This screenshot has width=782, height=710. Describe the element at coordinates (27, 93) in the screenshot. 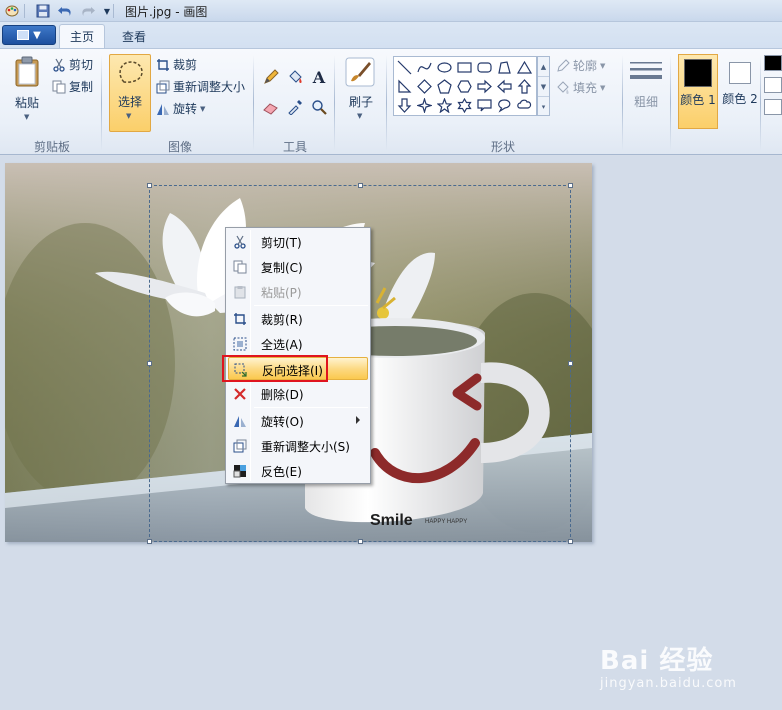

I see `paste-button: 粘贴 ▼` at that location.